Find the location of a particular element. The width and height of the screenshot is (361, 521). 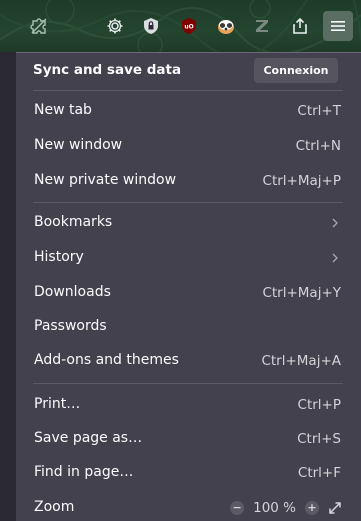

menu-item-label: Passwords is located at coordinates (70, 326).